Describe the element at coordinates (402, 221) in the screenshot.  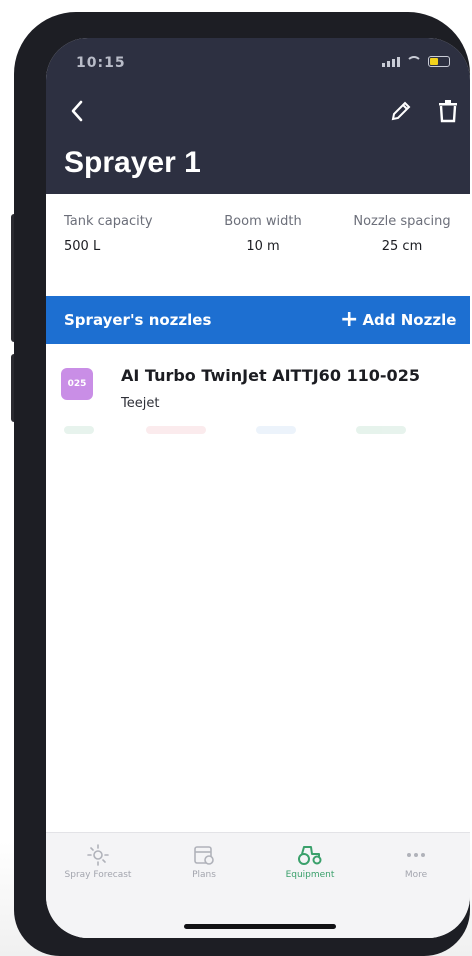
I see `spec-label: Nozzle spacing` at that location.